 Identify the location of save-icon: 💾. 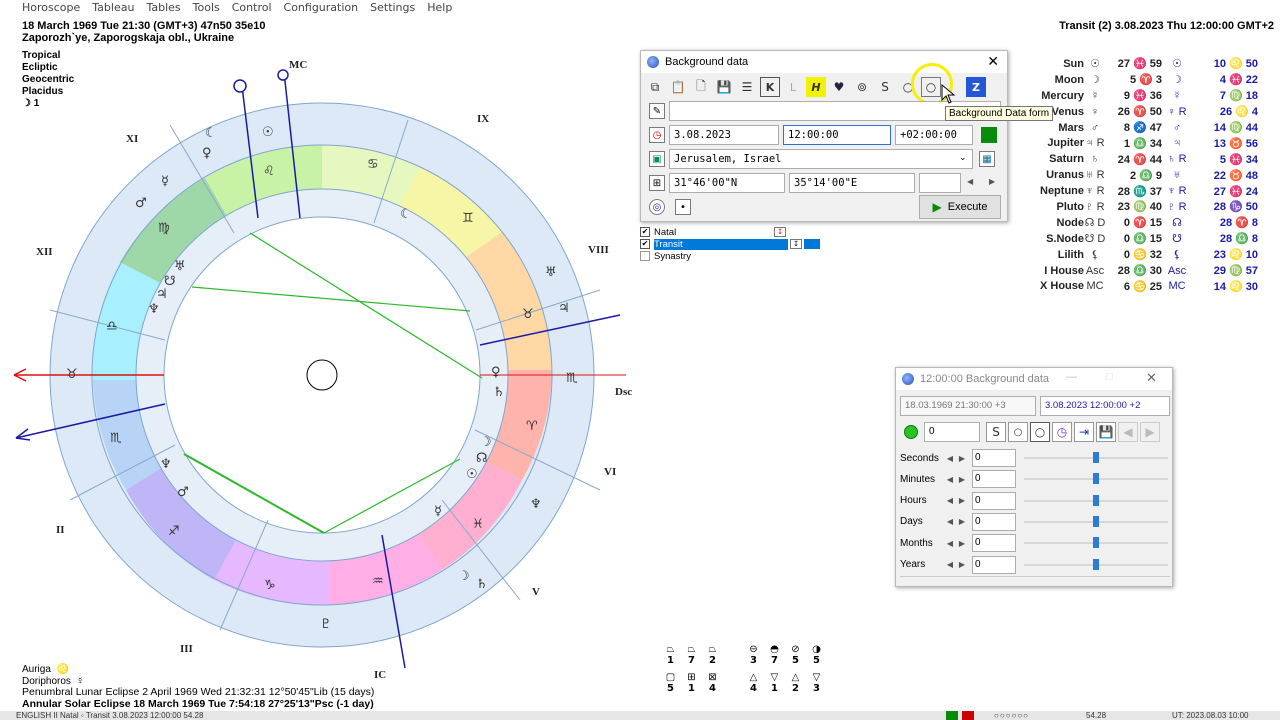
(724, 87).